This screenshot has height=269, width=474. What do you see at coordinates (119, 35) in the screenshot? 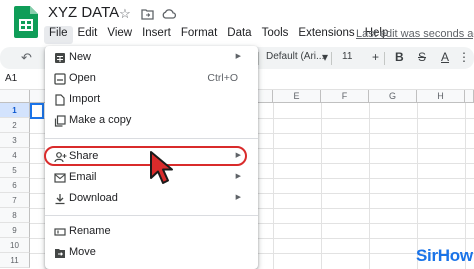
I see `menu-view: View` at bounding box center [119, 35].